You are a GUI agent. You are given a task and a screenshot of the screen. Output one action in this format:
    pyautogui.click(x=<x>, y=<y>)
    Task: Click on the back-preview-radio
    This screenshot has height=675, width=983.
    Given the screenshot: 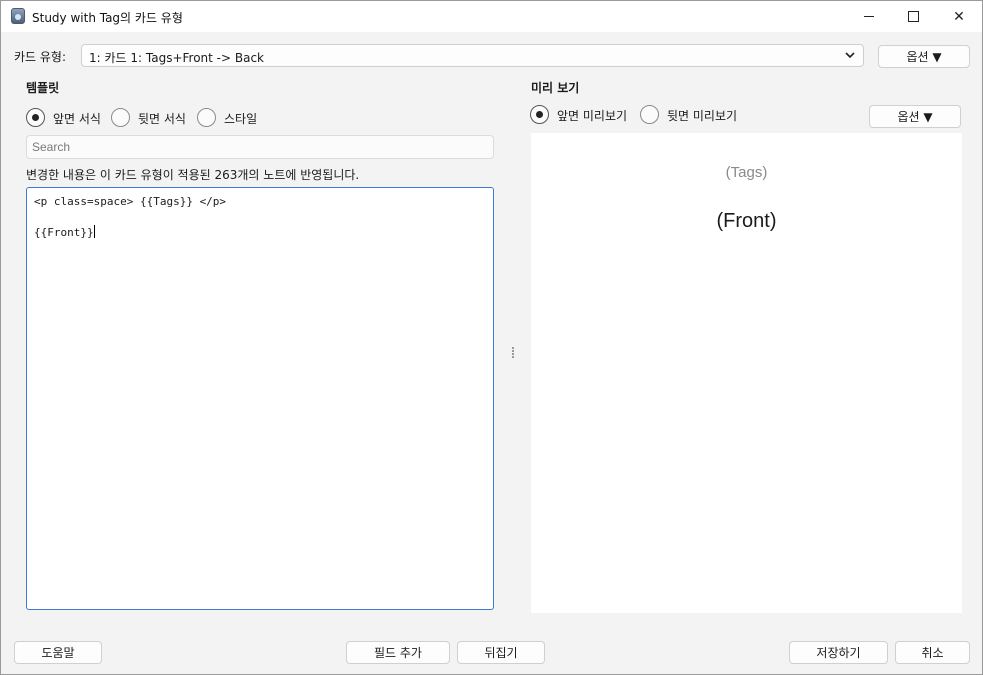 What is the action you would take?
    pyautogui.click(x=649, y=114)
    